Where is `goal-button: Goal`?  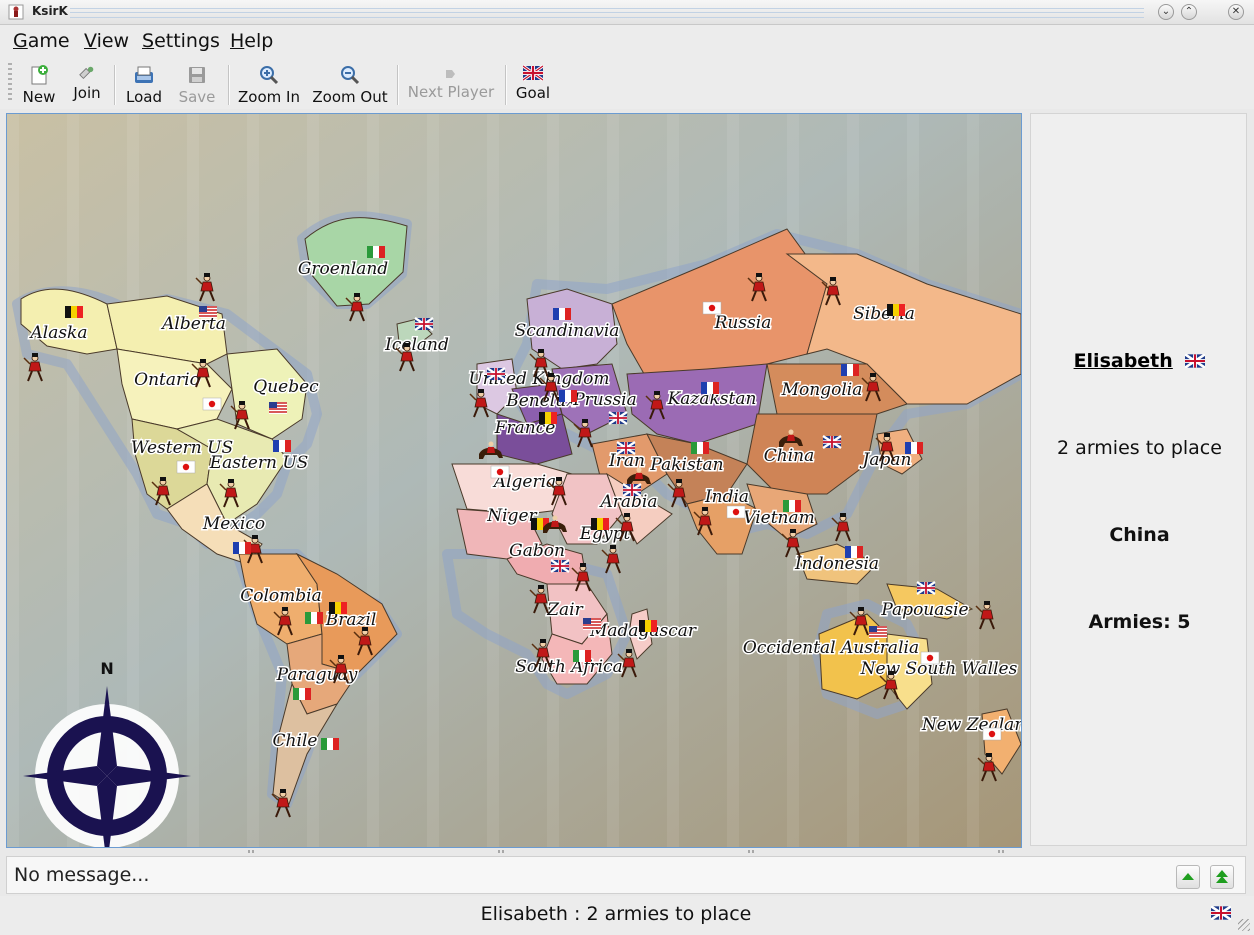 goal-button: Goal is located at coordinates (533, 84).